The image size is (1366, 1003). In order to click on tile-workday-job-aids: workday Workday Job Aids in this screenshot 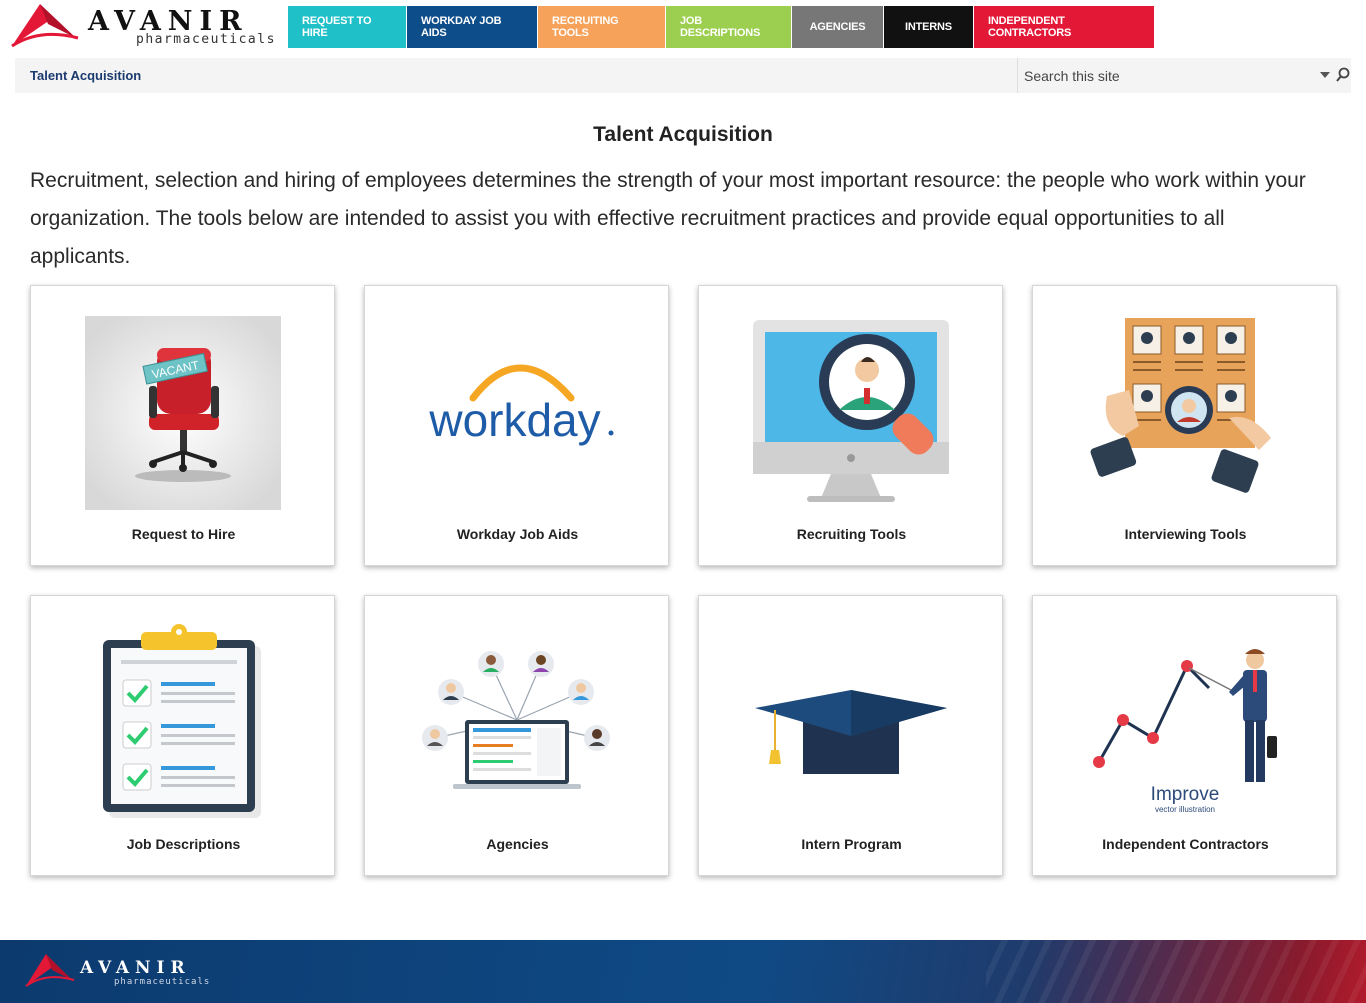, I will do `click(516, 425)`.